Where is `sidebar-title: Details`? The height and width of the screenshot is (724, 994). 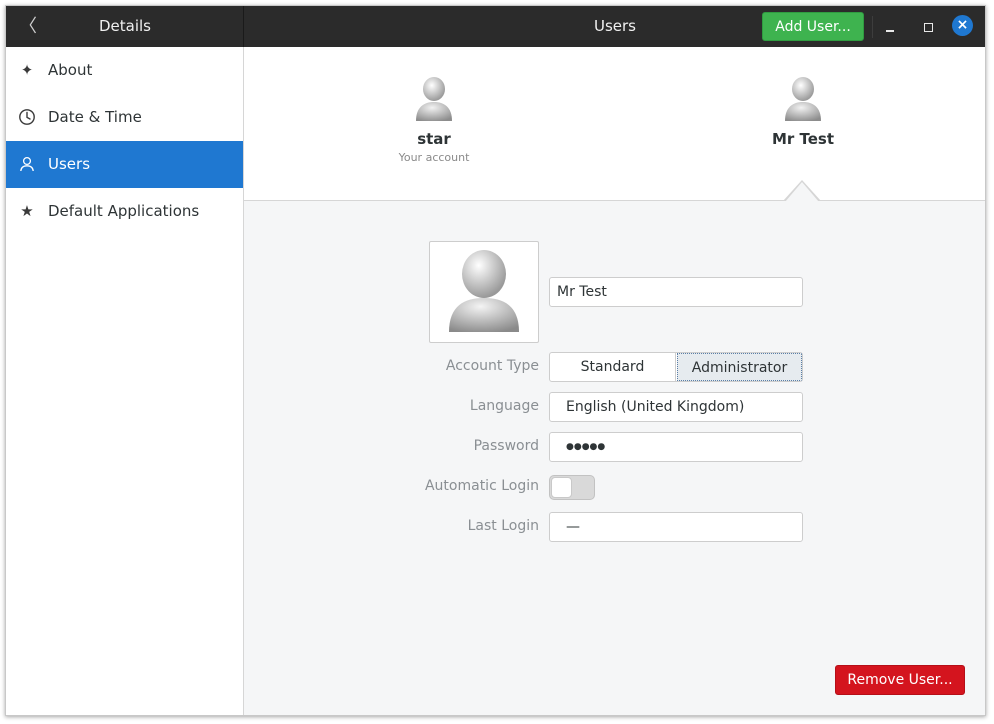 sidebar-title: Details is located at coordinates (124, 26).